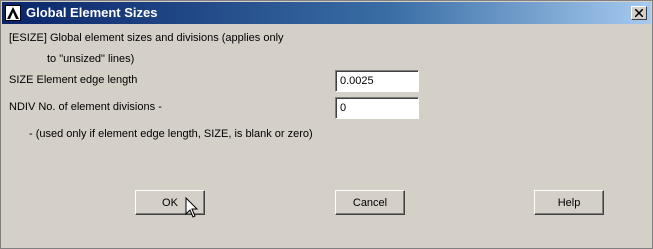  Describe the element at coordinates (91, 59) in the screenshot. I see `esize-description-line2: to "unsized" lines)` at that location.